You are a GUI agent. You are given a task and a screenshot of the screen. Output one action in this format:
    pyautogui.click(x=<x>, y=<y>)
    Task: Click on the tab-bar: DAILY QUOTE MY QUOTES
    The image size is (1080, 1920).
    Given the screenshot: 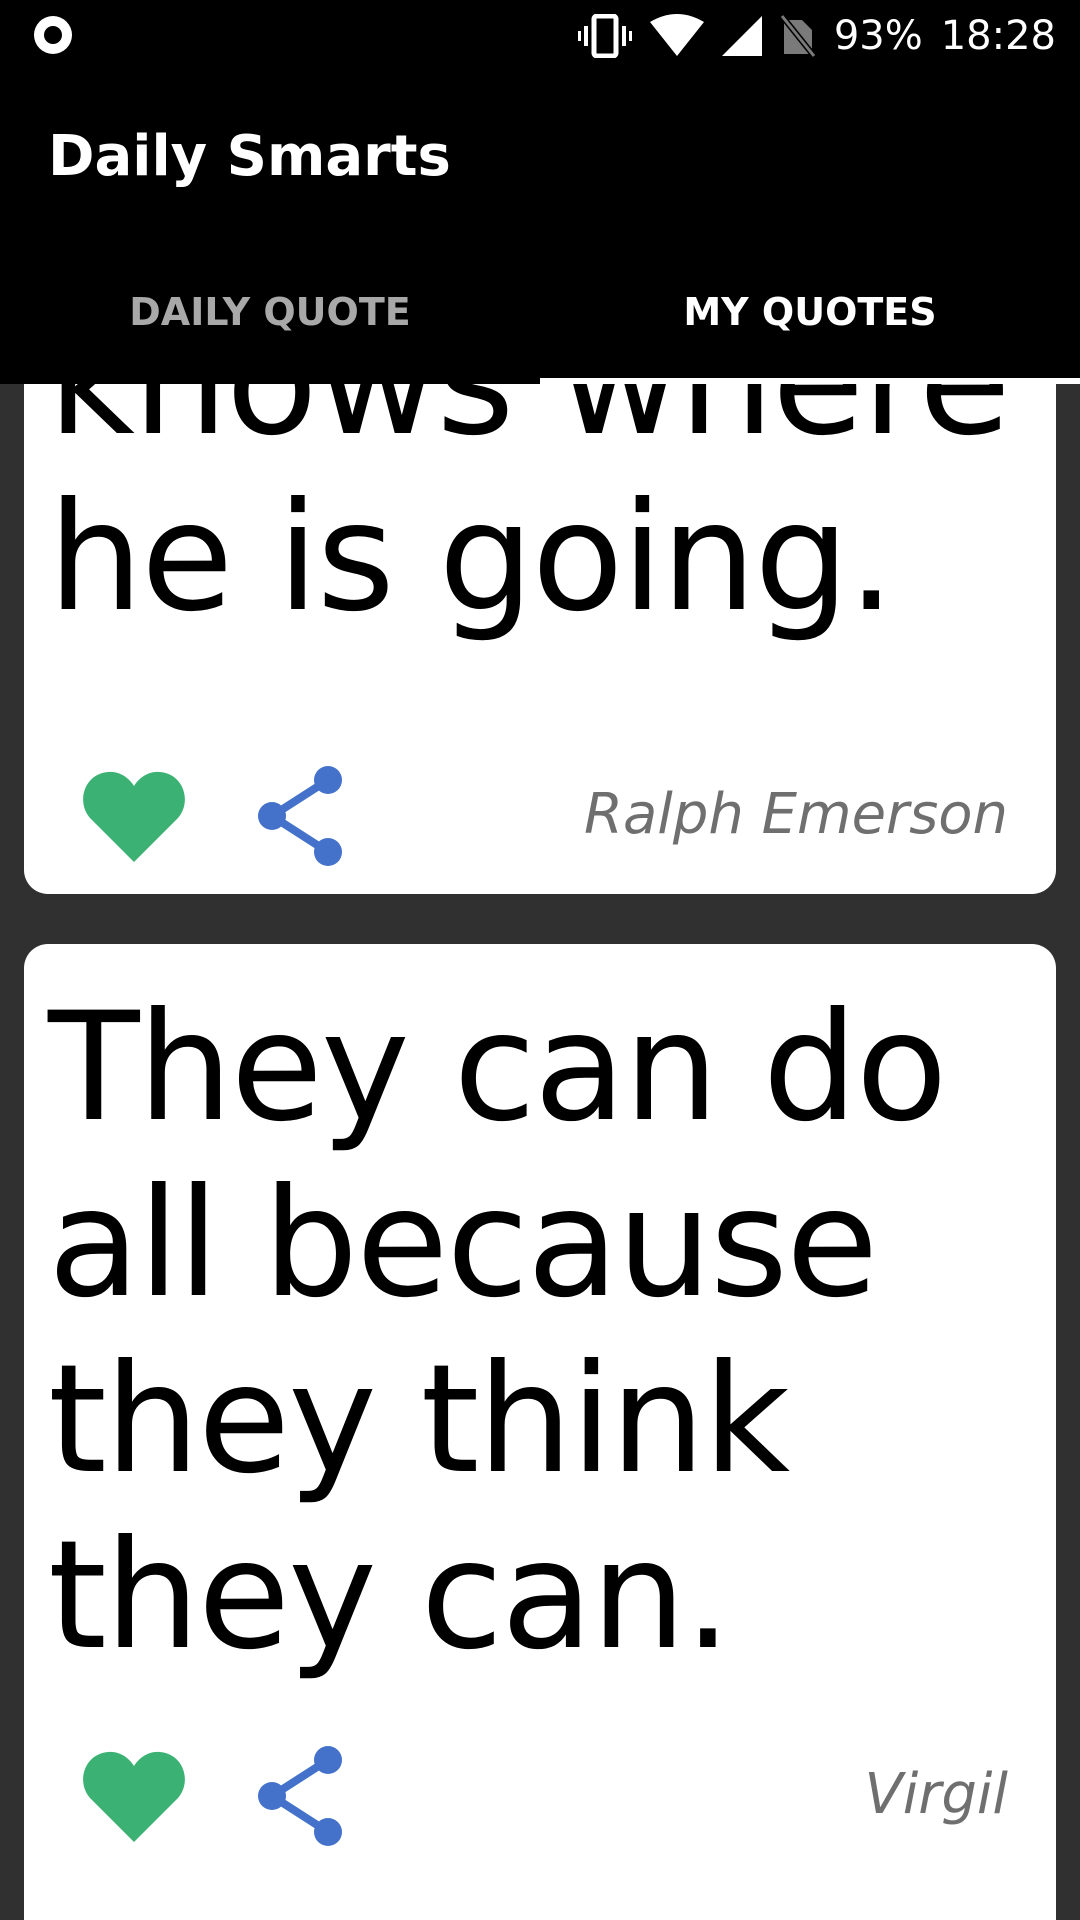 What is the action you would take?
    pyautogui.click(x=540, y=312)
    